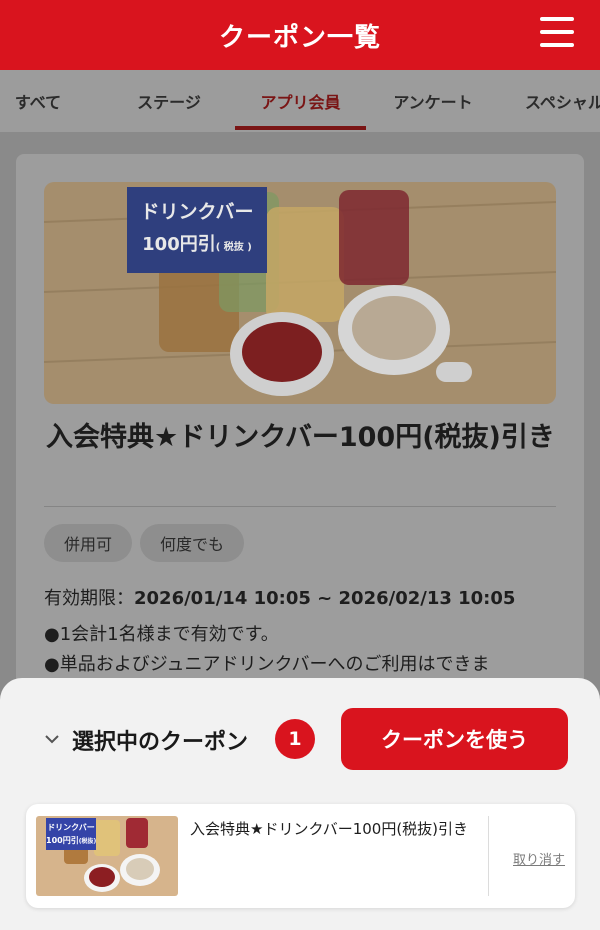  Describe the element at coordinates (267, 664) in the screenshot. I see `note-line: ●単品およびジュニアドリンクバーへのご利用はできま` at that location.